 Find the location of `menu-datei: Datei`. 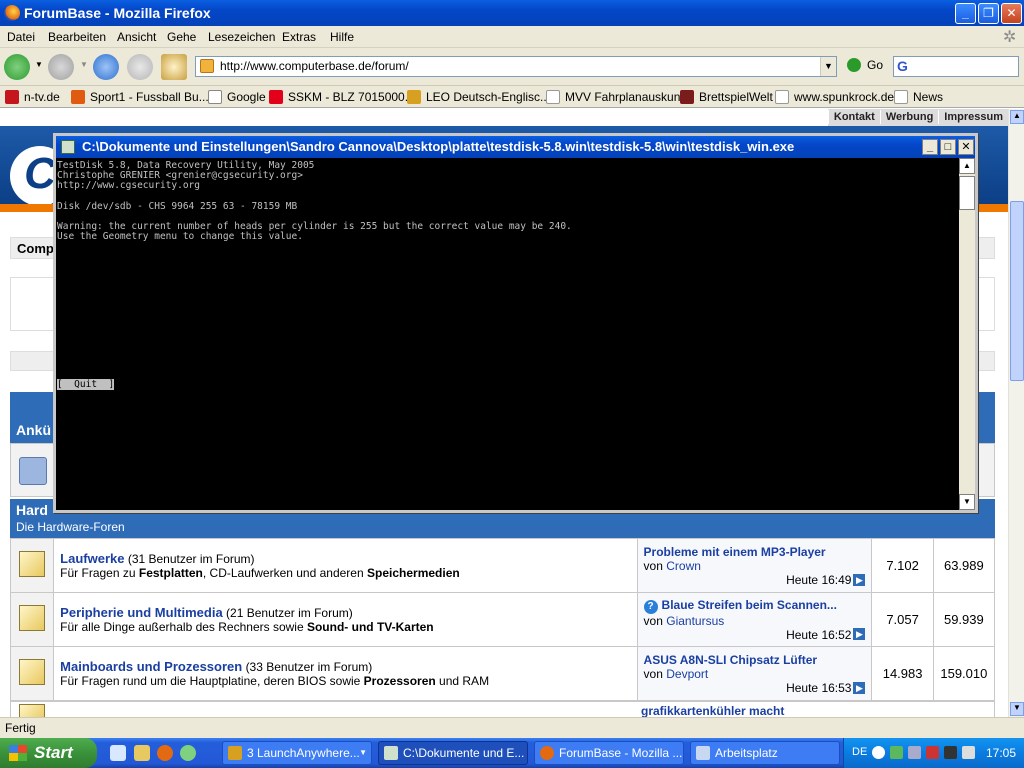

menu-datei: Datei is located at coordinates (21, 37).